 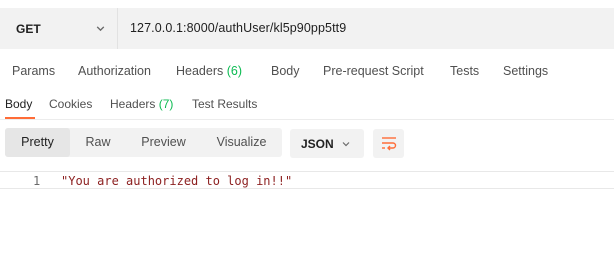 I want to click on view-raw-button: Raw, so click(x=98, y=142).